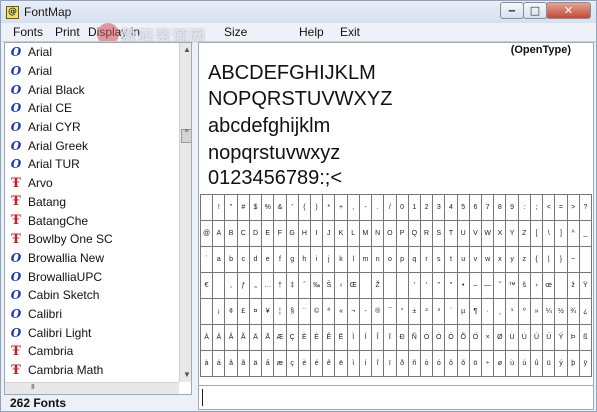 Image resolution: width=597 pixels, height=412 pixels. I want to click on glyph-cell: p, so click(402, 259).